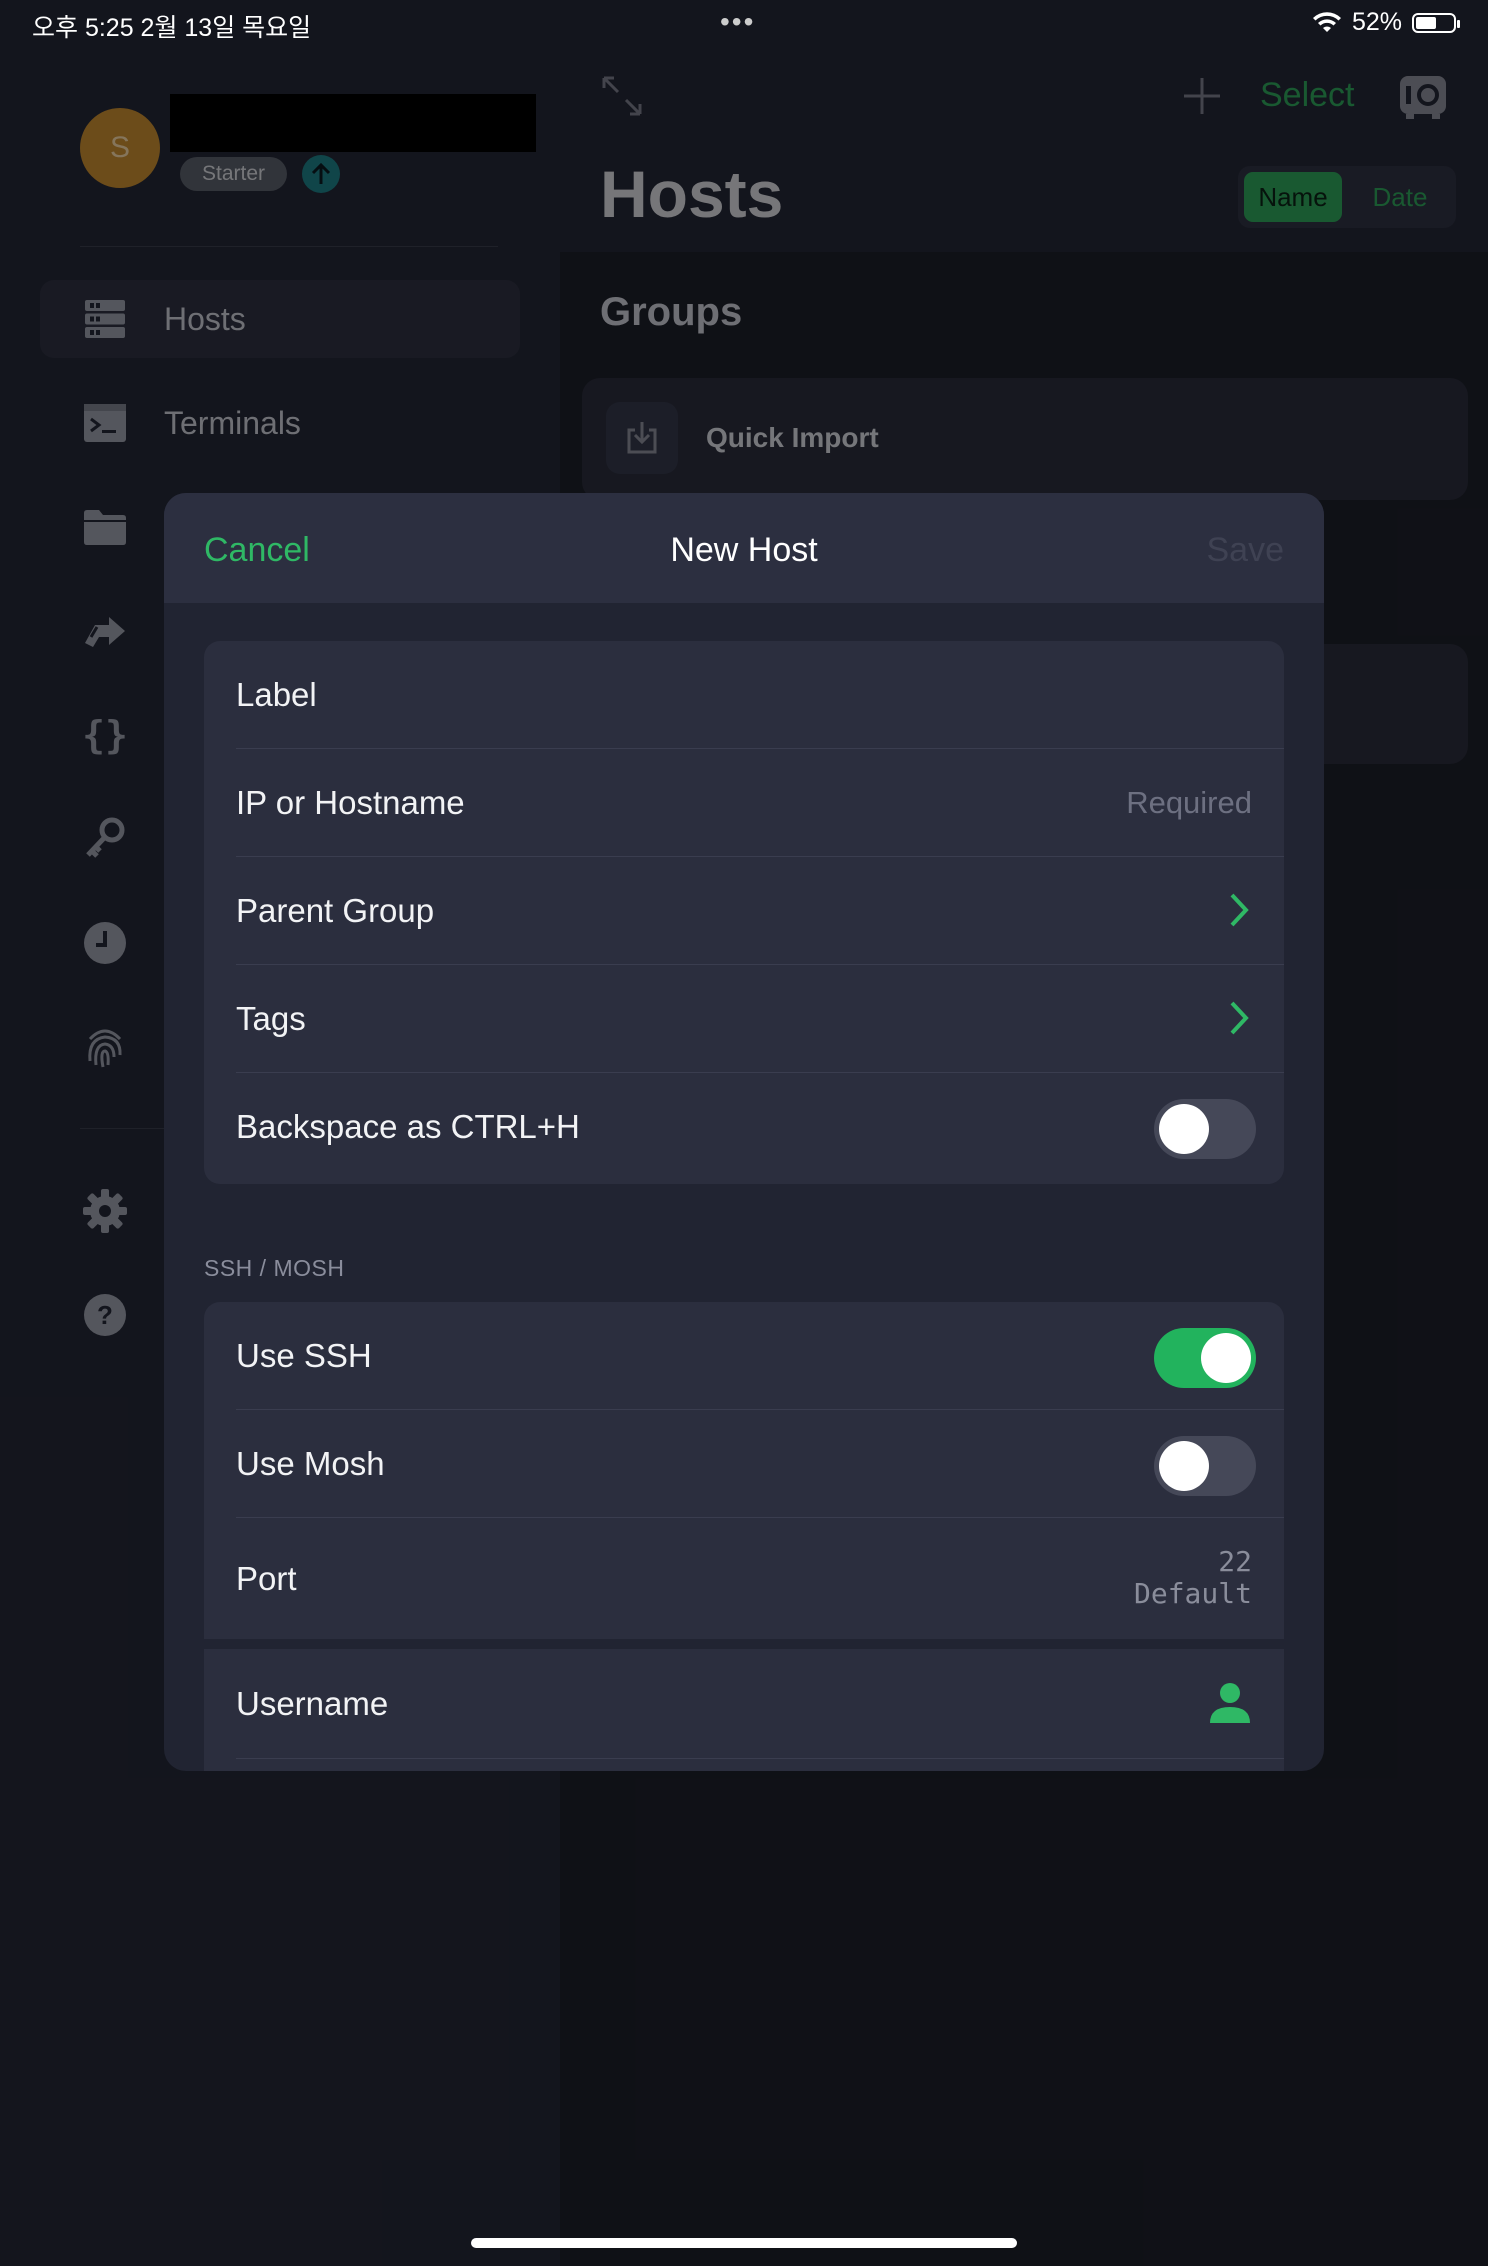 This screenshot has width=1488, height=2266. I want to click on parent-group-row: Parent Group, so click(744, 911).